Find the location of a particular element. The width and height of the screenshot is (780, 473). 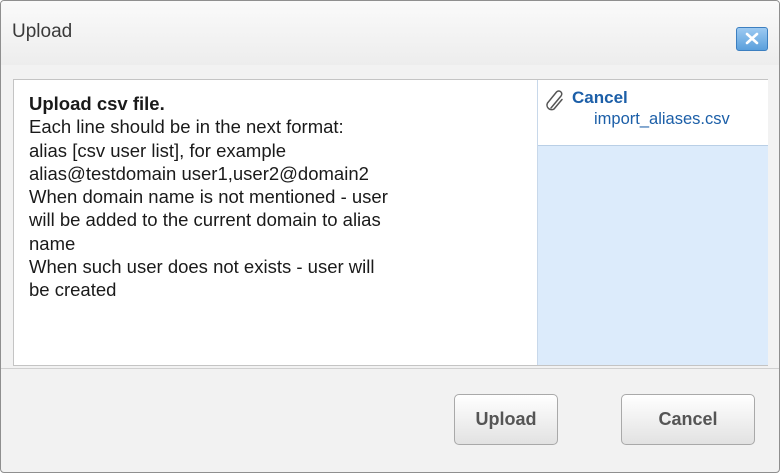

instructions-line: Each line should be in the next format: is located at coordinates (186, 127).